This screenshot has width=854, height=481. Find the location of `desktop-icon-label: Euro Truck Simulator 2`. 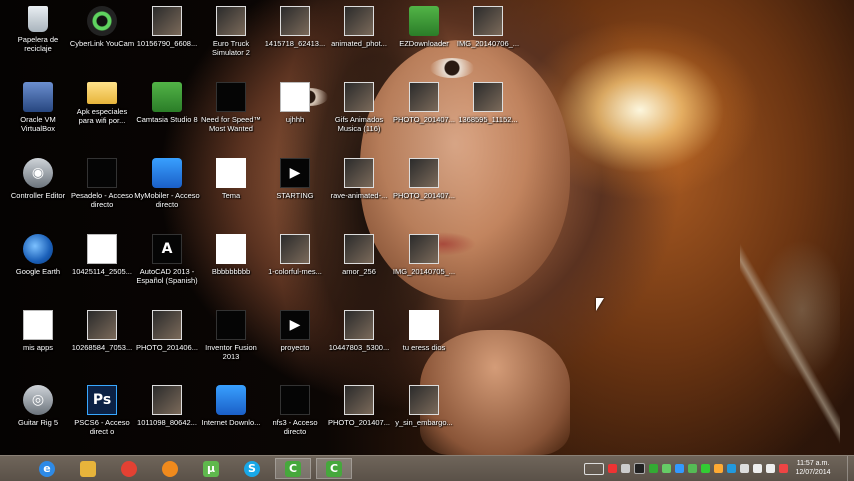

desktop-icon-label: Euro Truck Simulator 2 is located at coordinates (231, 48).